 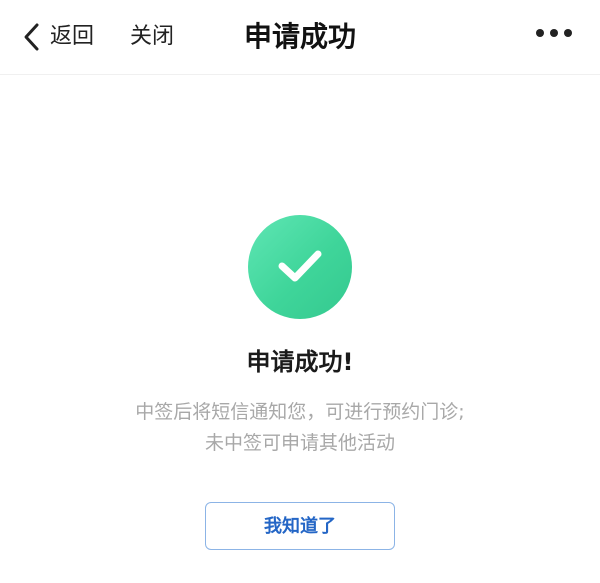 What do you see at coordinates (31, 37) in the screenshot?
I see `chevron-left-icon` at bounding box center [31, 37].